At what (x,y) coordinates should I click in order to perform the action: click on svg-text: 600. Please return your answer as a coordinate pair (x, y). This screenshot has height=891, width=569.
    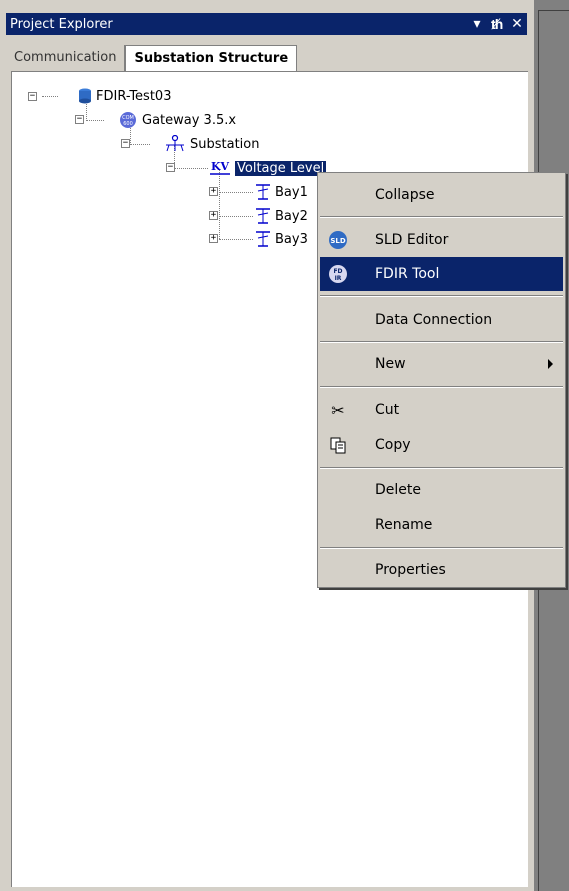
    Looking at the image, I should click on (128, 124).